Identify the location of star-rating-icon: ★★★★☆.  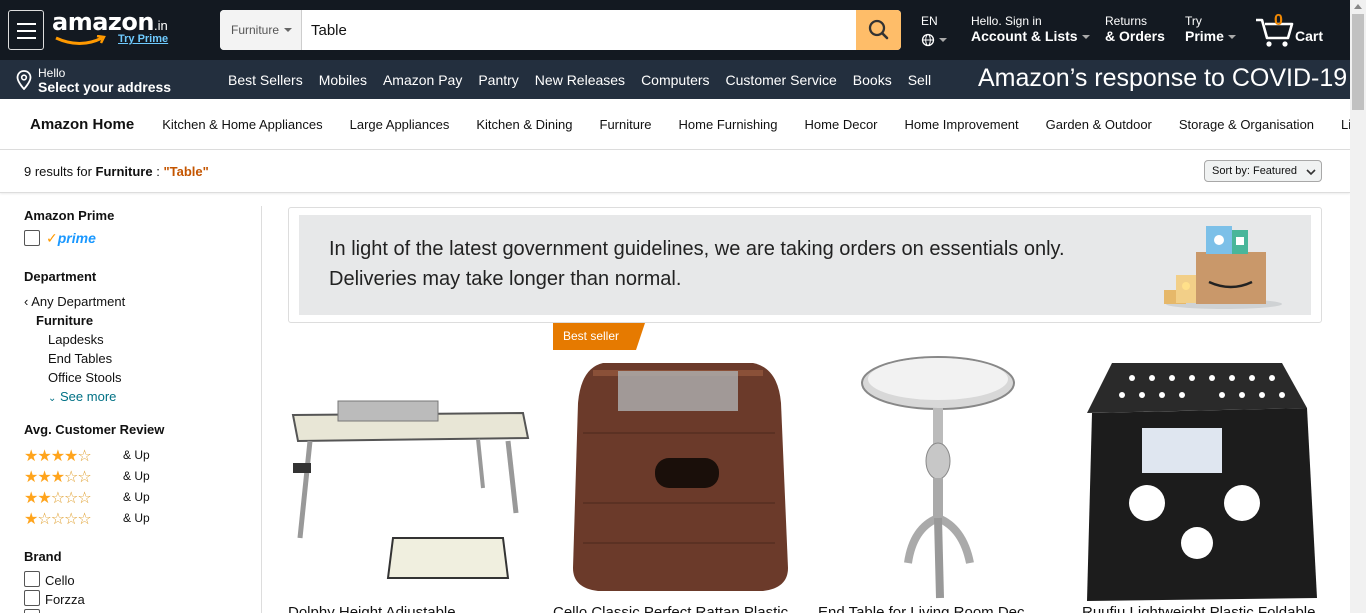
(58, 456).